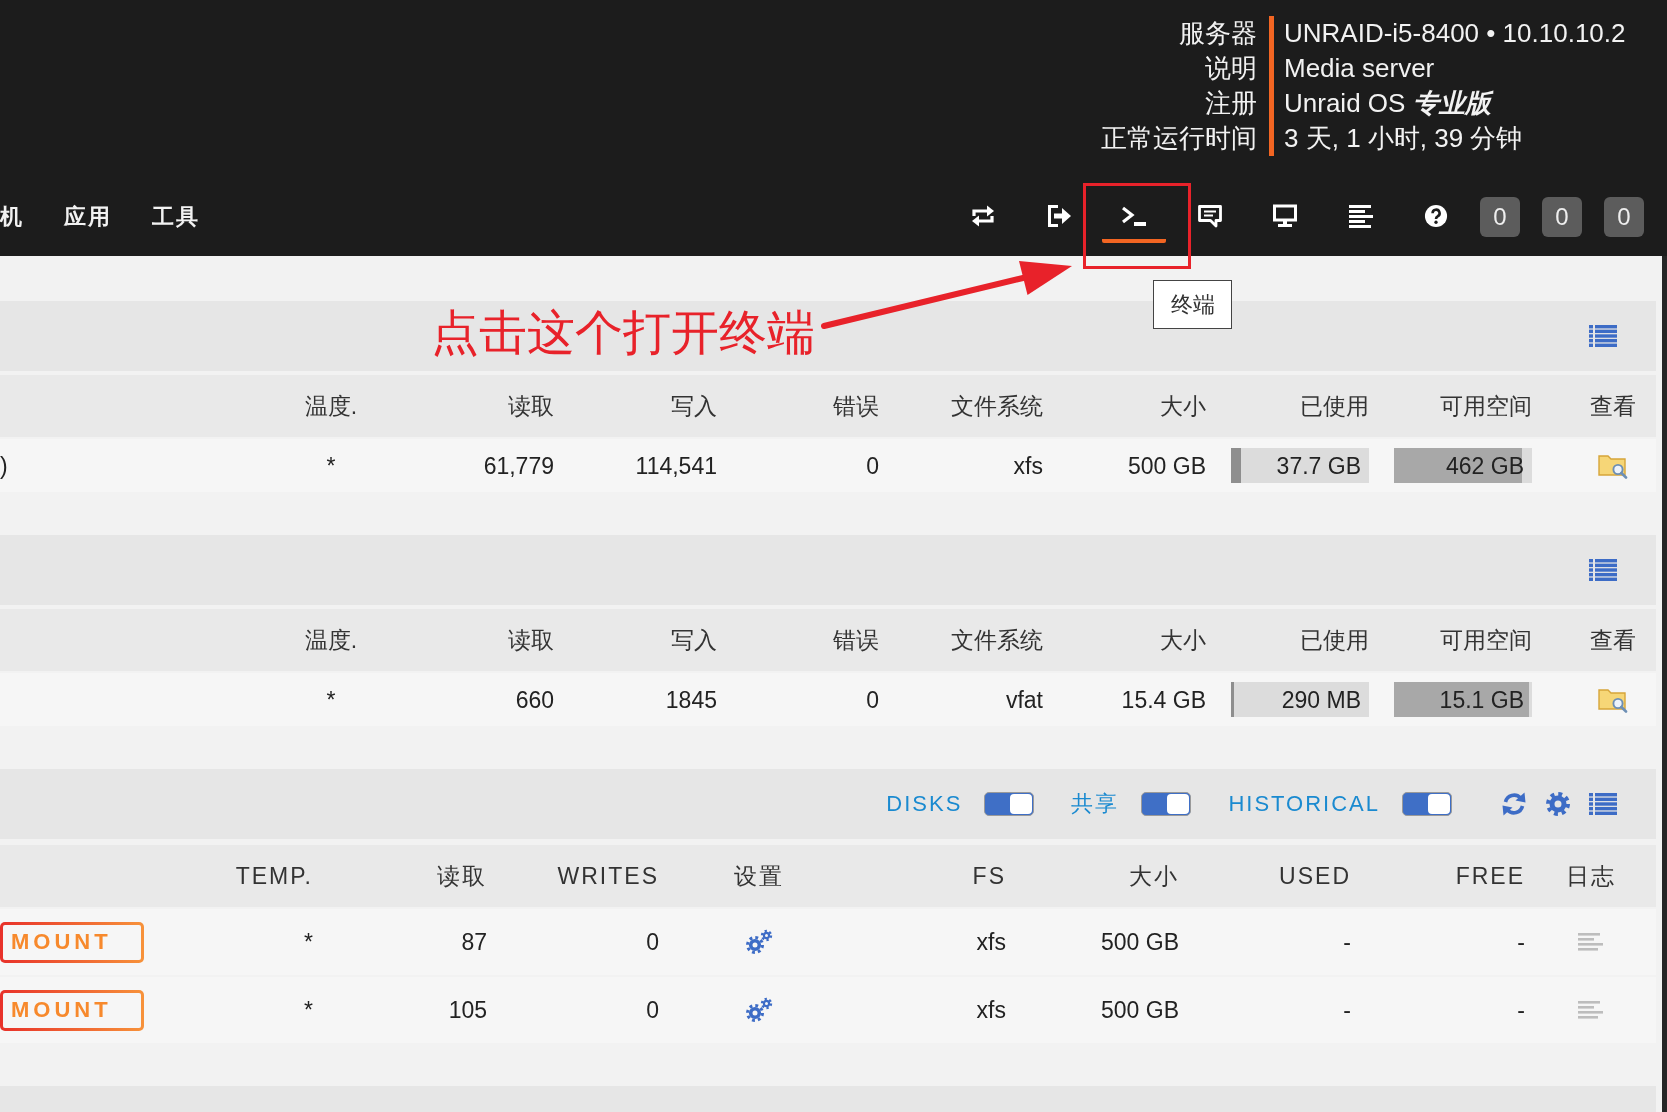 This screenshot has height=1112, width=1667. Describe the element at coordinates (4, 465) in the screenshot. I see `table-cell: )` at that location.